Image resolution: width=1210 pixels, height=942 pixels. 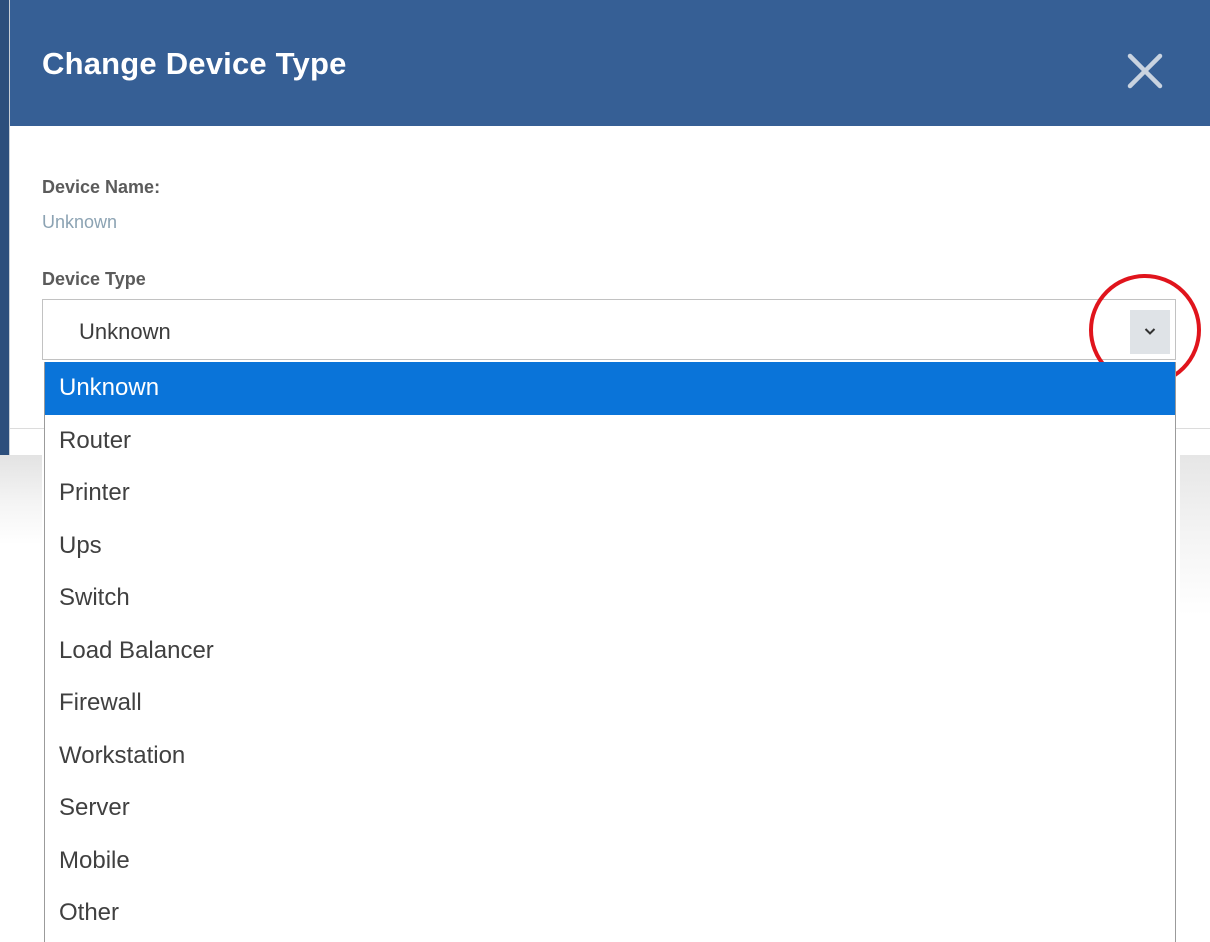 What do you see at coordinates (1195, 698) in the screenshot?
I see `modal-backdrop` at bounding box center [1195, 698].